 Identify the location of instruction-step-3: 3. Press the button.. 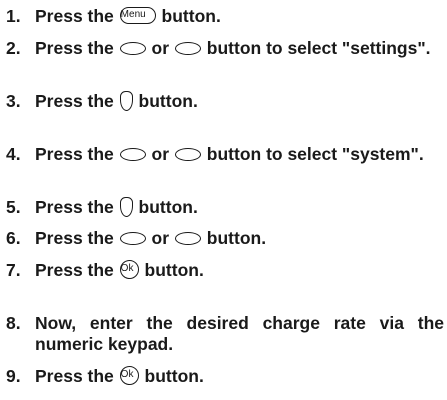
(225, 101).